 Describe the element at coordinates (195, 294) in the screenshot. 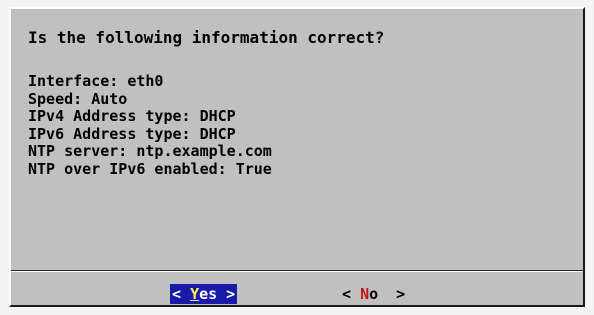

I see `yes-button-hotkey: Y` at that location.